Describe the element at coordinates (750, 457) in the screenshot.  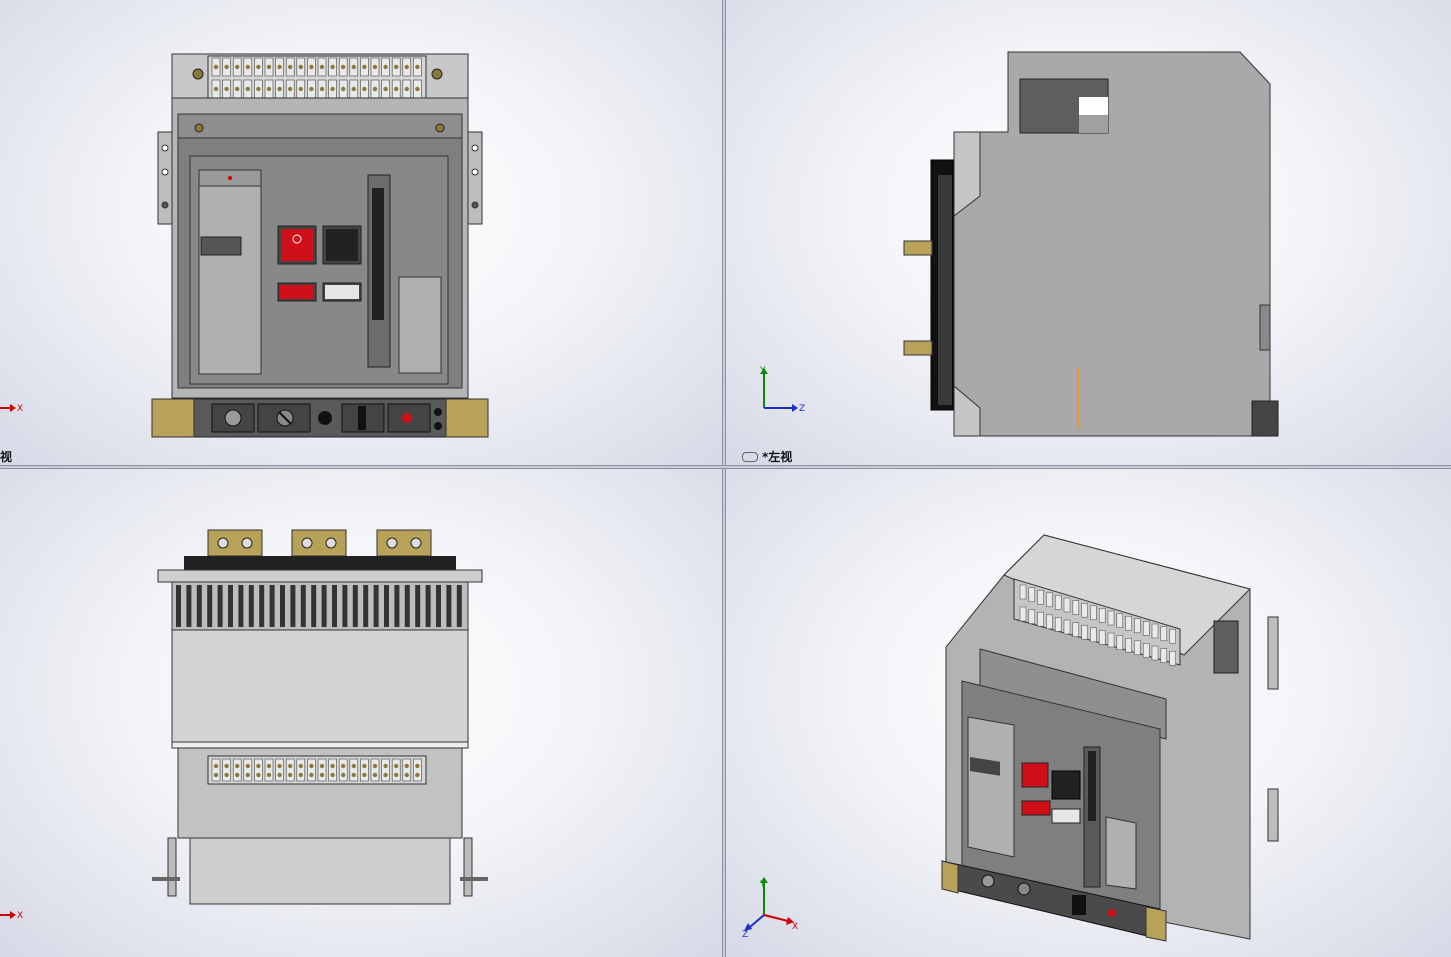
I see `view-link-icon` at that location.